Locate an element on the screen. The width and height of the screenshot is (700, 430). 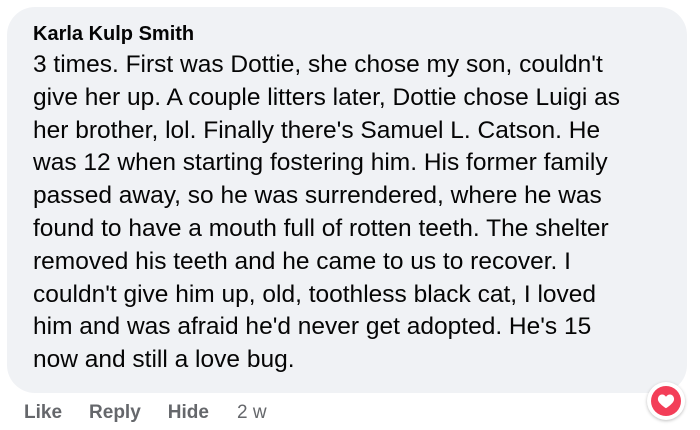
reaction-badge is located at coordinates (666, 401).